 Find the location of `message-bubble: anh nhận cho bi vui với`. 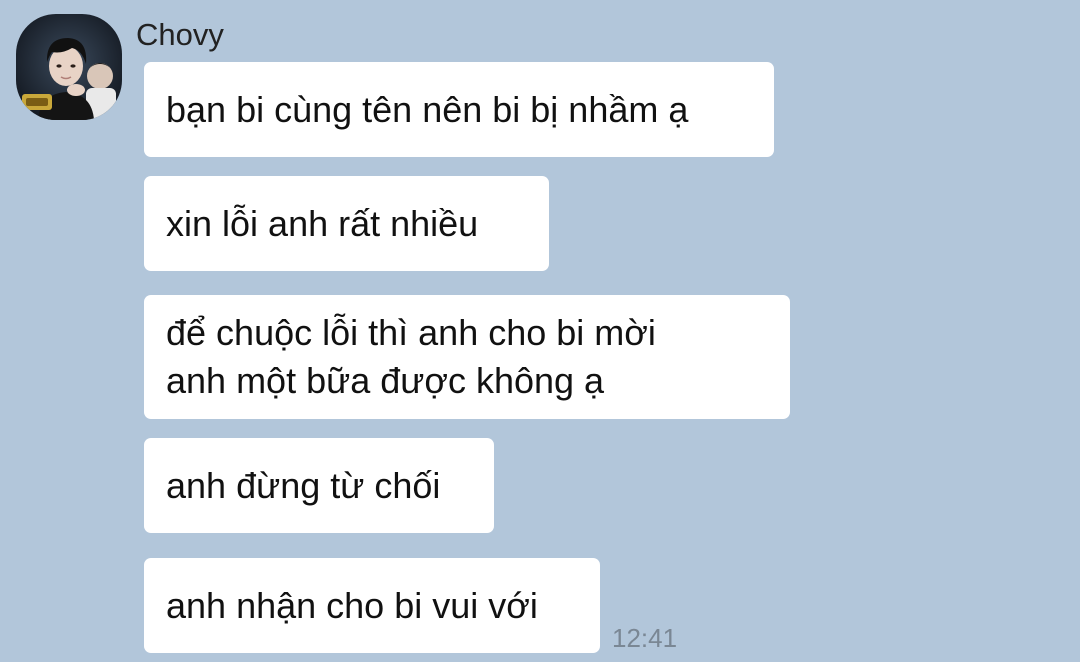

message-bubble: anh nhận cho bi vui với is located at coordinates (372, 605).